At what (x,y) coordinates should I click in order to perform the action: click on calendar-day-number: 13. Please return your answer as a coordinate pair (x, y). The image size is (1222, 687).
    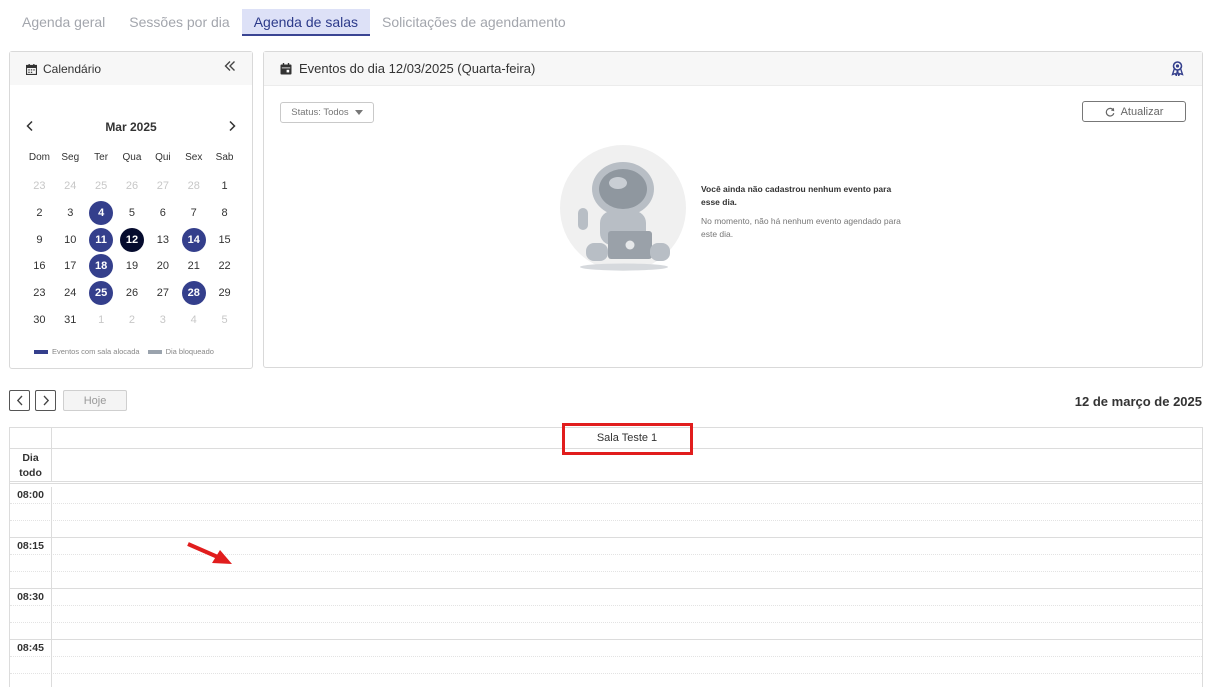
    Looking at the image, I should click on (162, 239).